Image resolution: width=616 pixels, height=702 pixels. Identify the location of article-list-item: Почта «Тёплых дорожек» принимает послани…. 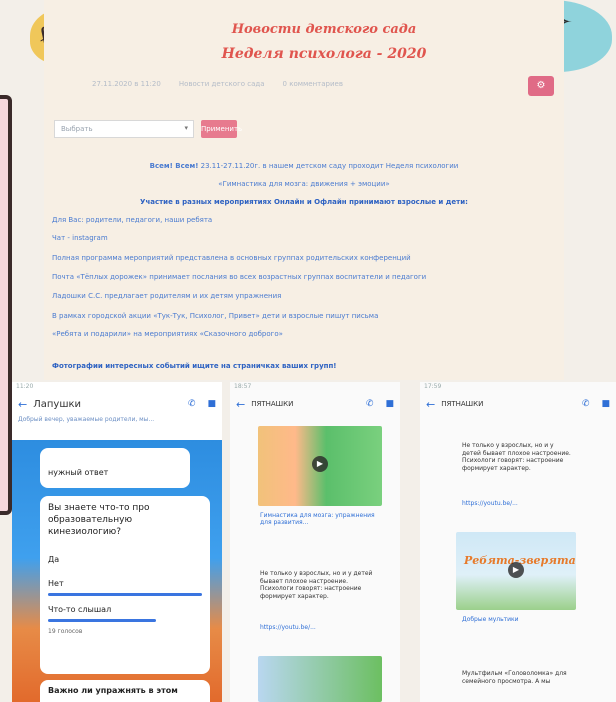
(239, 277).